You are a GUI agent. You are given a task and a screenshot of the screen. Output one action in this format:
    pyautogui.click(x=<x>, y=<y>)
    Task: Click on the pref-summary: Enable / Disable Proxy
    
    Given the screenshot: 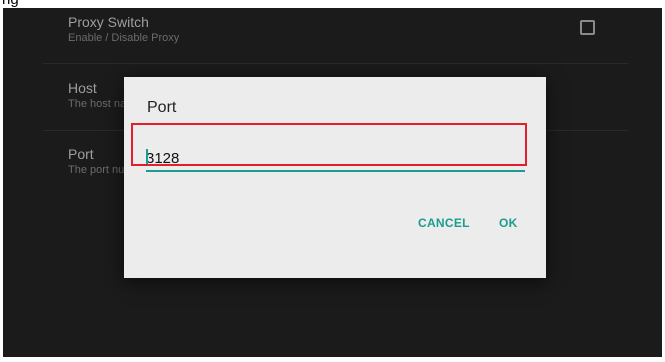 What is the action you would take?
    pyautogui.click(x=124, y=38)
    